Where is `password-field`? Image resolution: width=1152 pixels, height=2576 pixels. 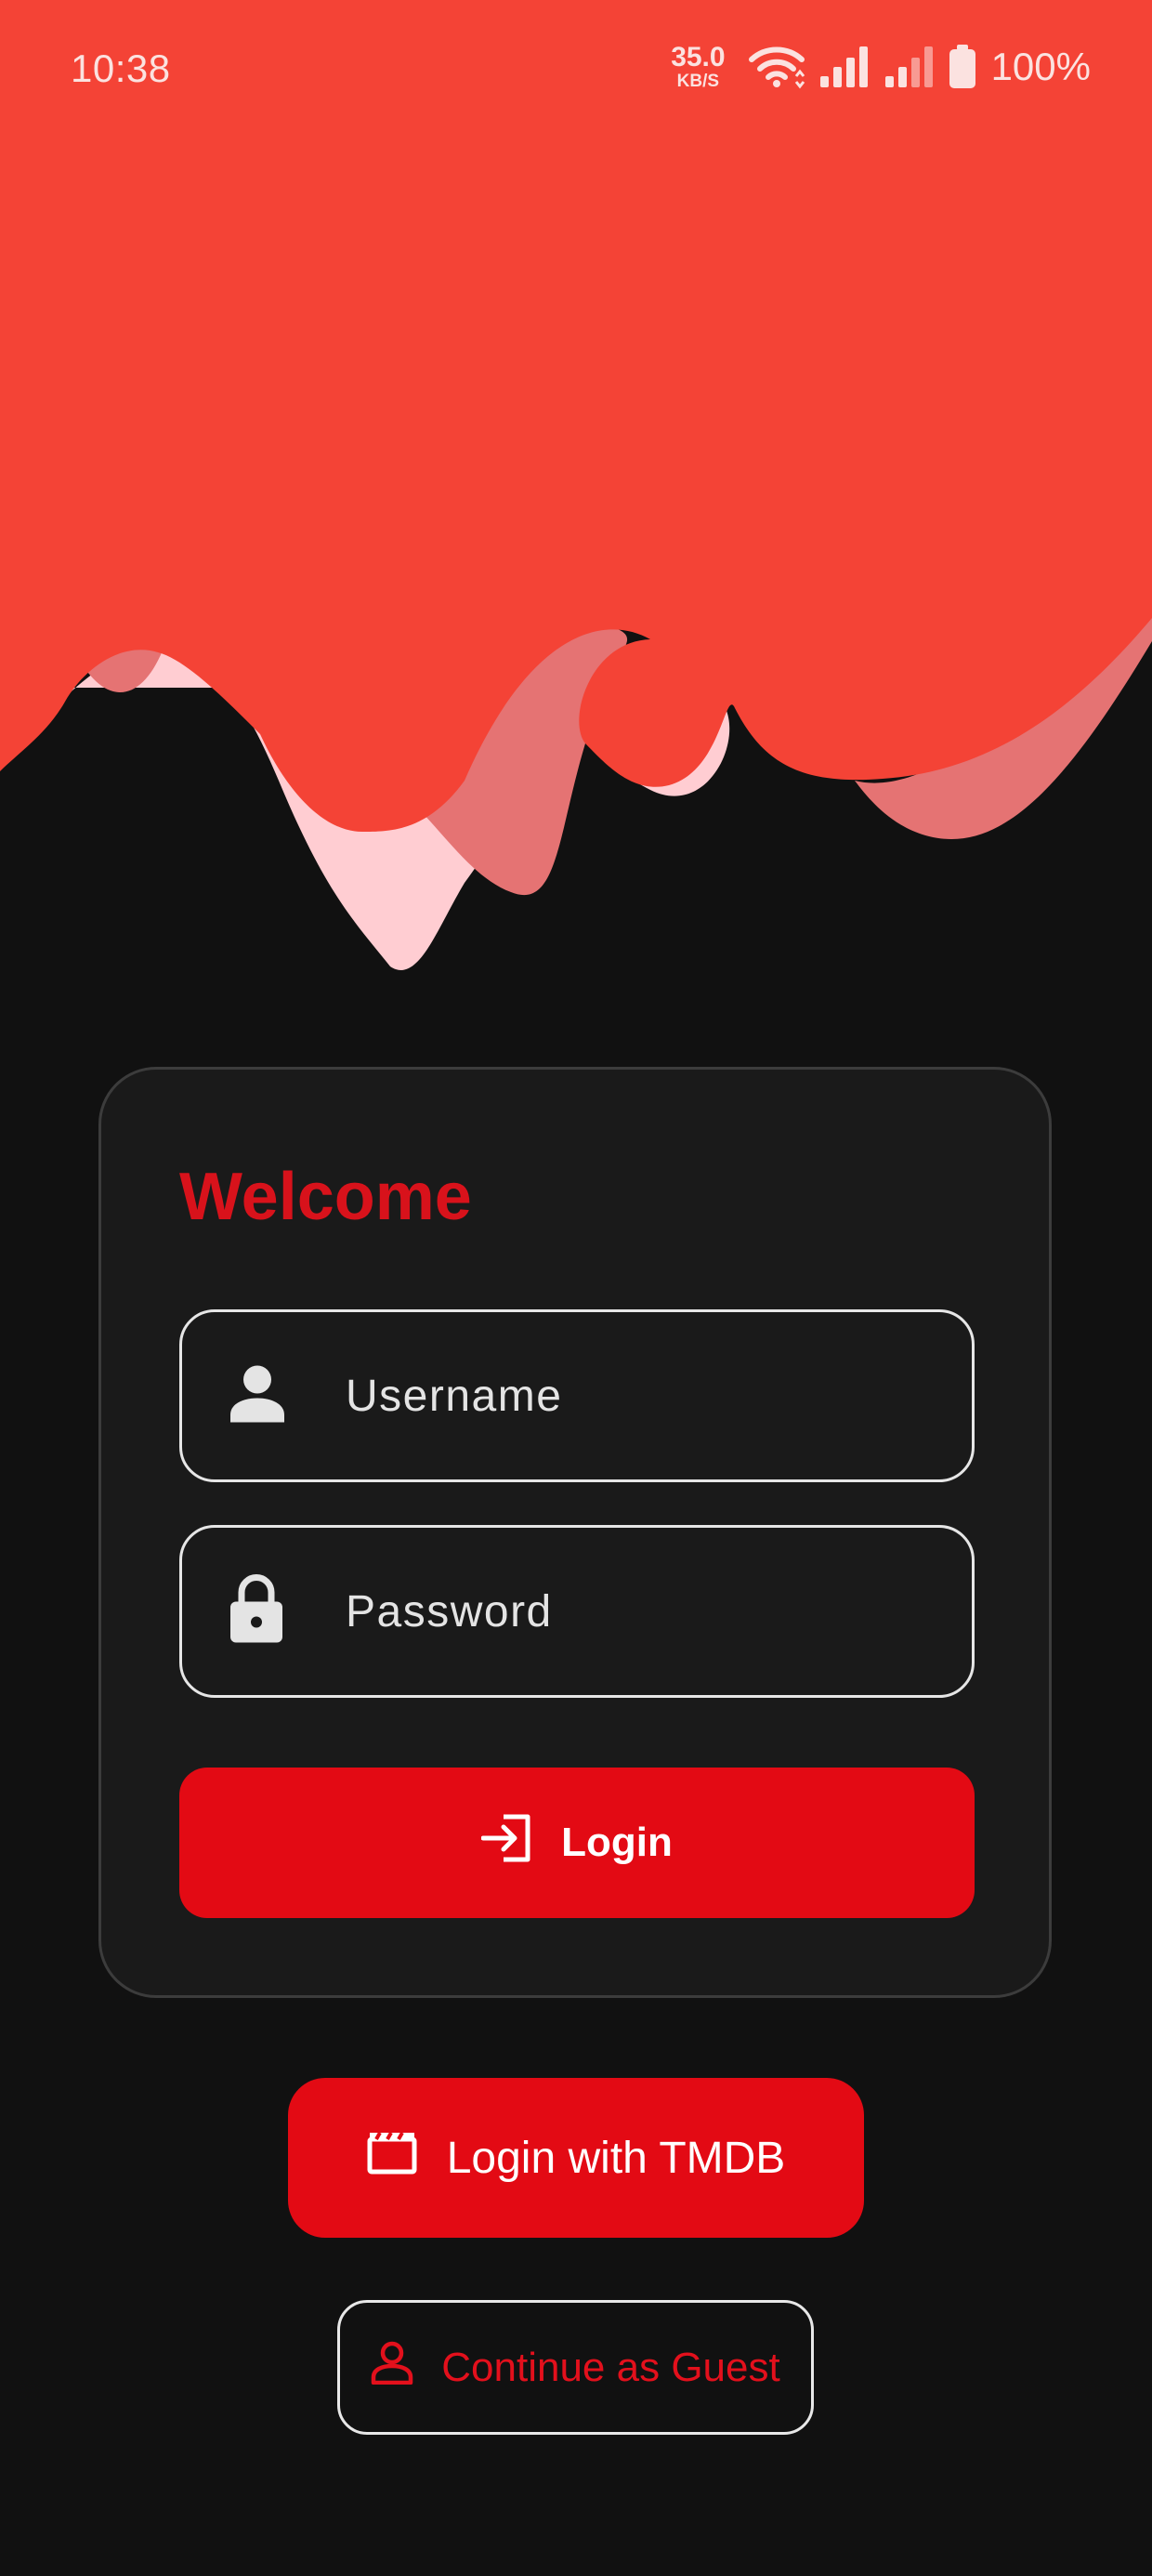 password-field is located at coordinates (577, 1611).